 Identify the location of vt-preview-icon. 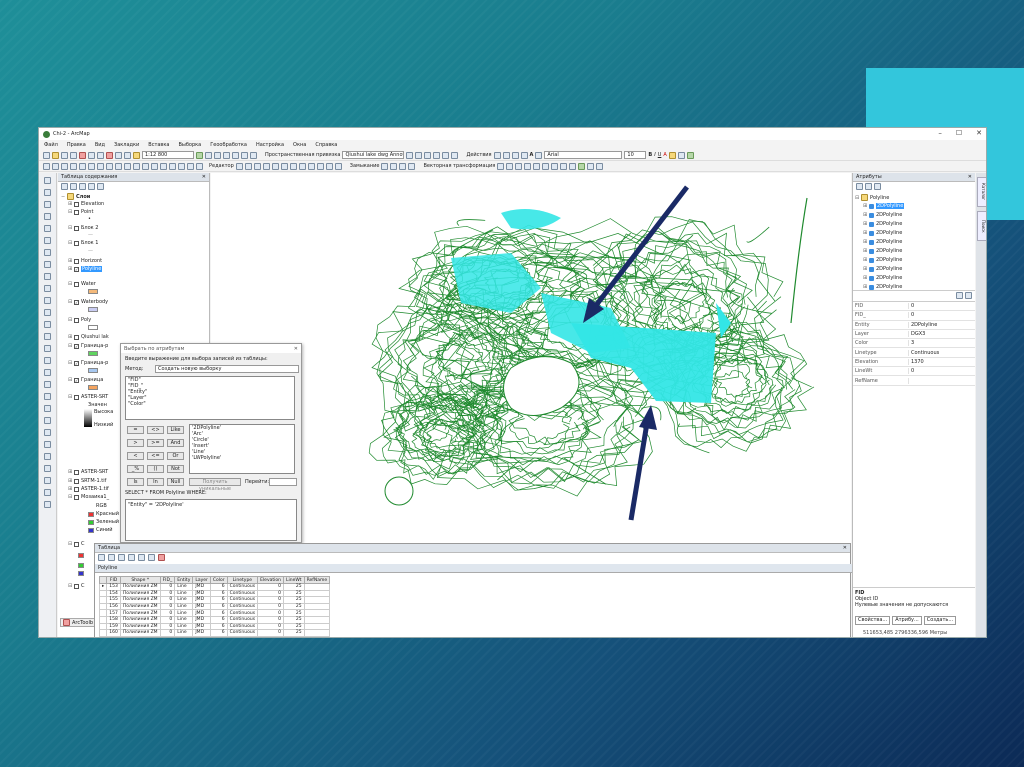
(564, 166).